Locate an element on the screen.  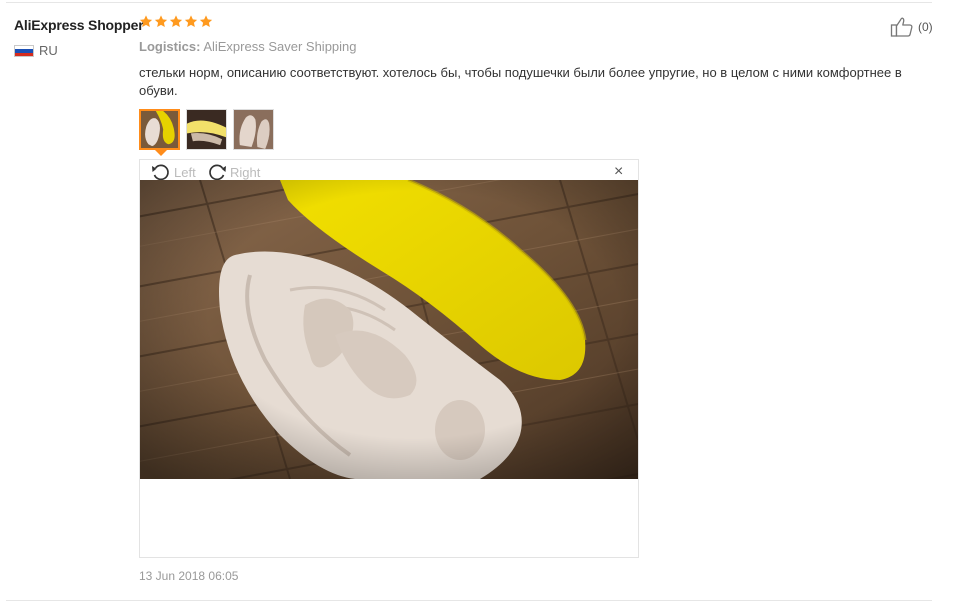
star-rating is located at coordinates (176, 21).